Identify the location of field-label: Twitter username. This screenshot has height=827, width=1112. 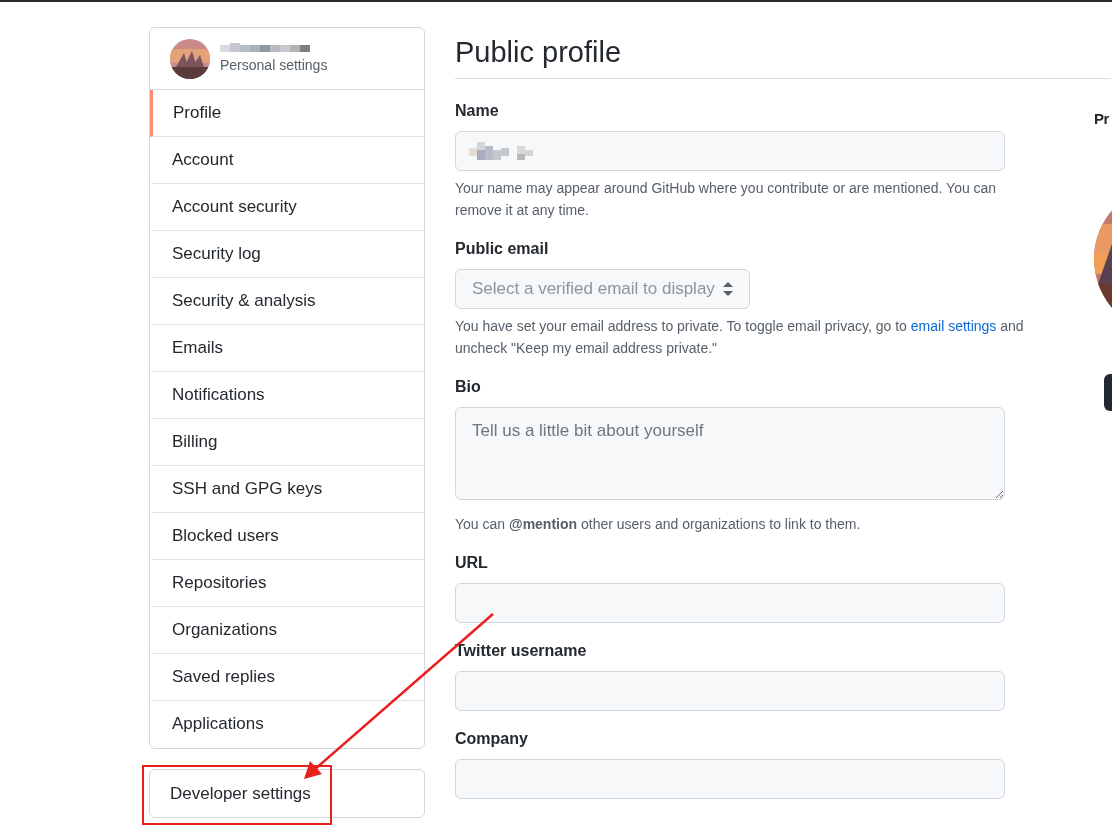
(521, 650).